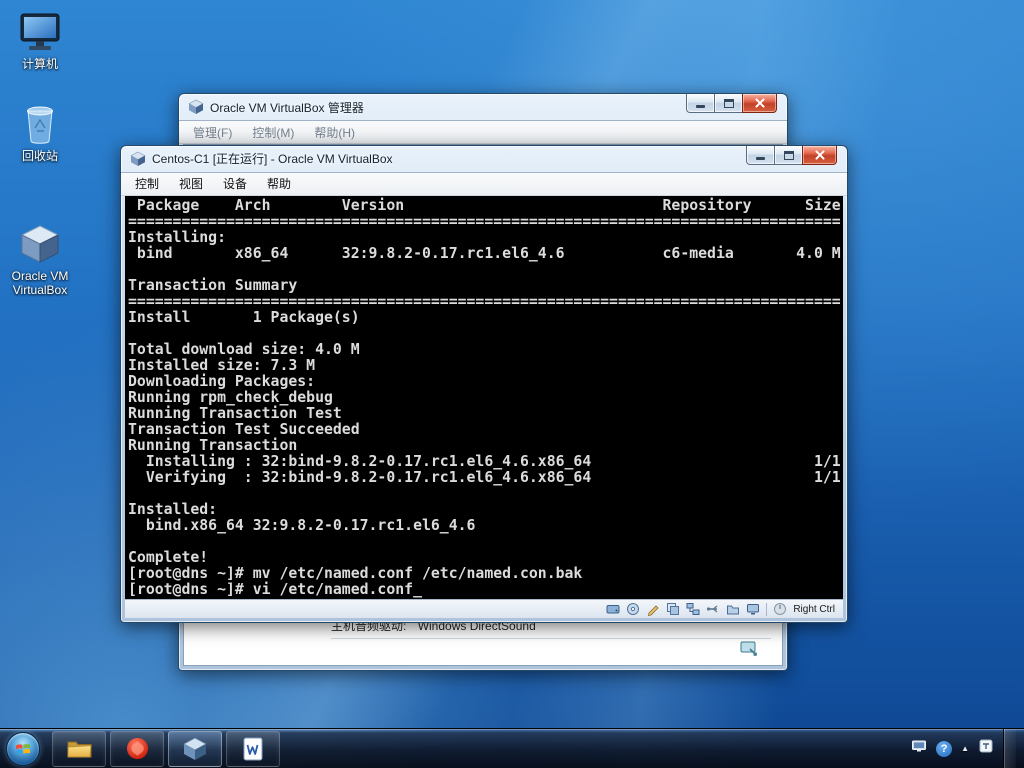  Describe the element at coordinates (334, 132) in the screenshot. I see `menu-help: 帮助(H)` at that location.